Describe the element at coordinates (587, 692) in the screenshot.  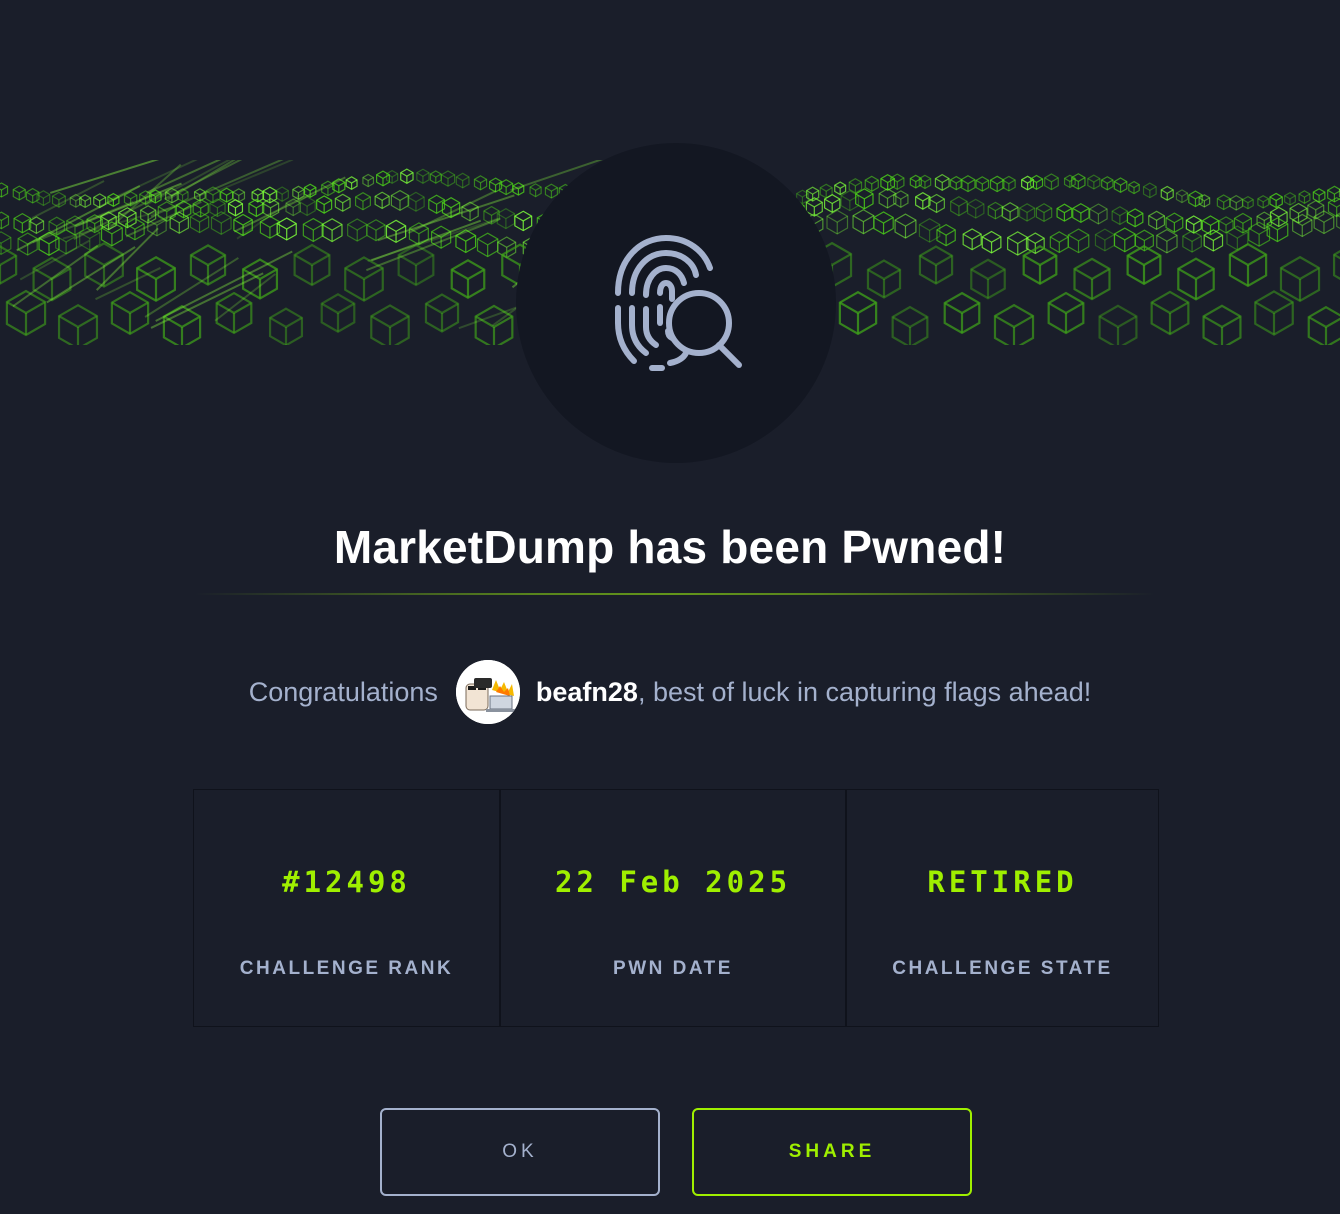
I see `username: beafn28` at that location.